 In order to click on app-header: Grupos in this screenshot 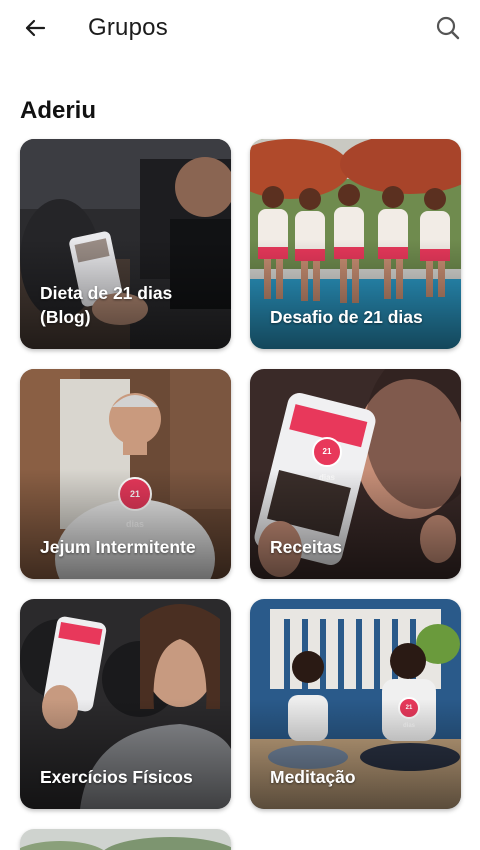, I will do `click(240, 30)`.